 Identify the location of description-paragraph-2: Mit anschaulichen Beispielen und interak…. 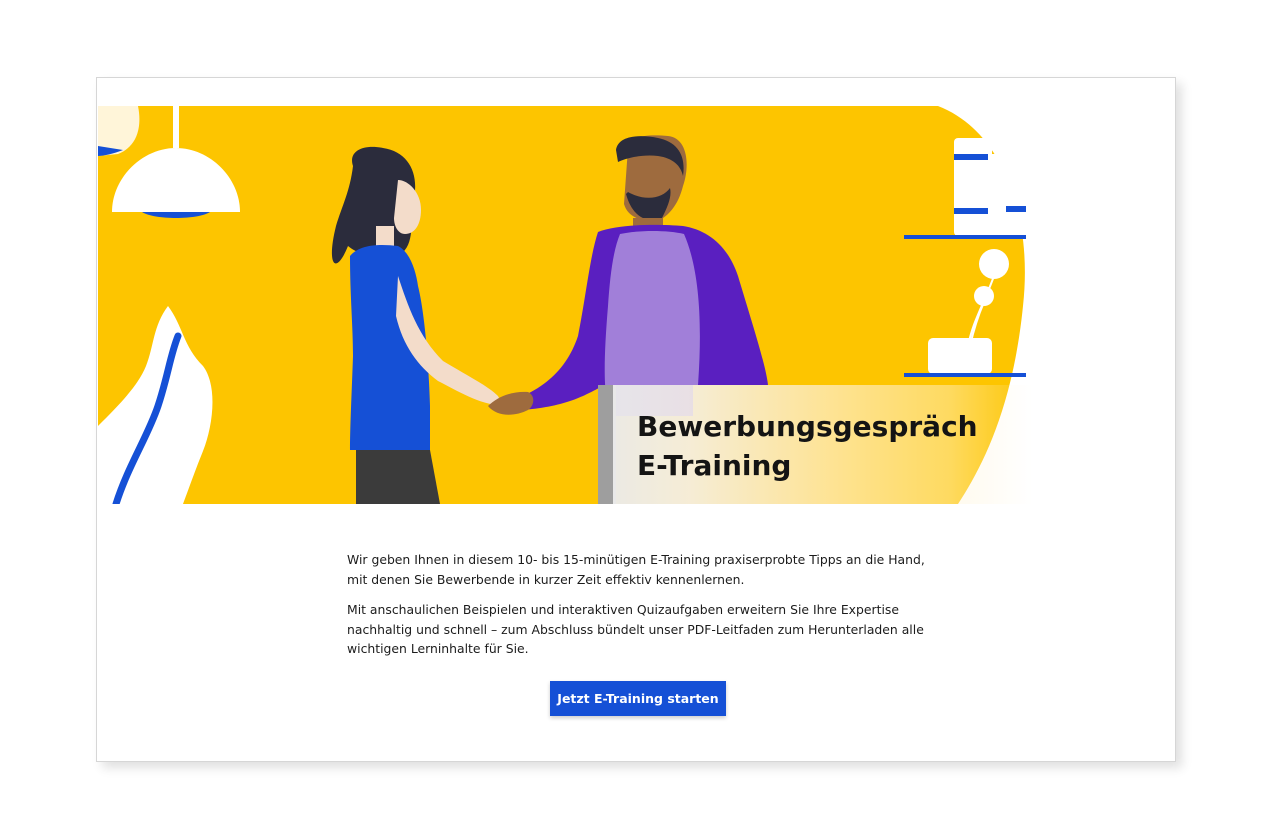
(642, 629).